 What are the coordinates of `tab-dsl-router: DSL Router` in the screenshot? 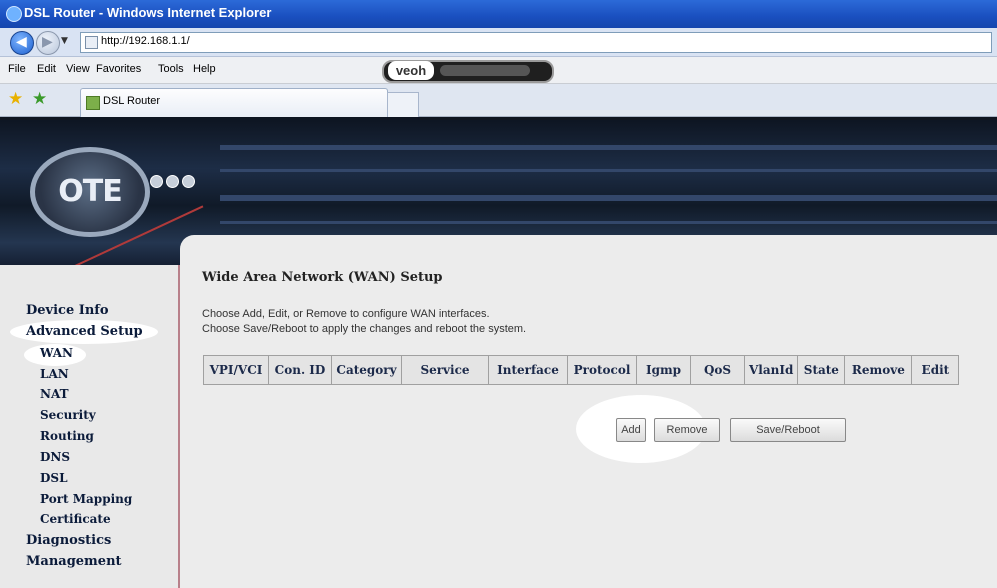 It's located at (234, 102).